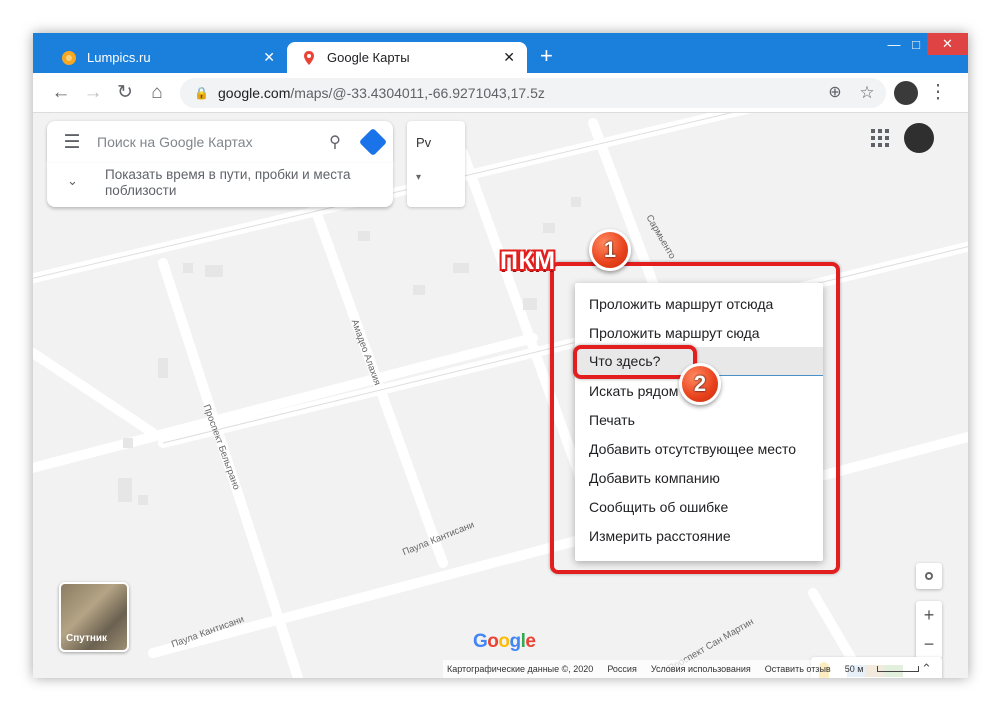 The height and width of the screenshot is (710, 1000). I want to click on hamburger-menu-icon: ☰, so click(72, 142).